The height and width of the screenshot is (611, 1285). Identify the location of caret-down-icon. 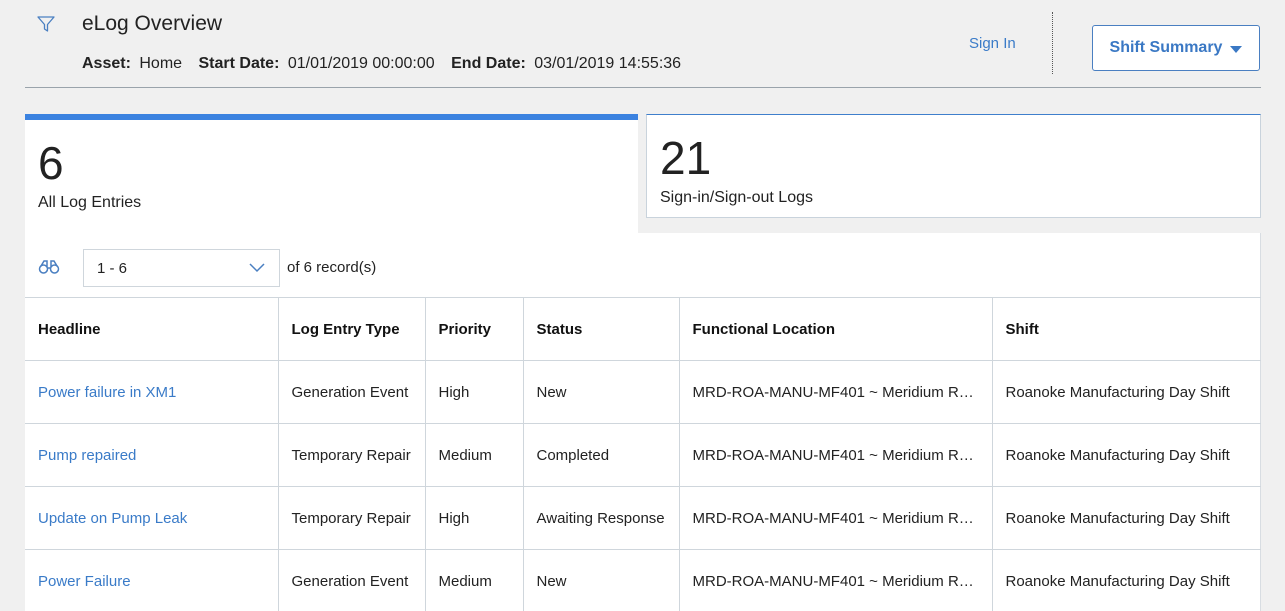
(1236, 49).